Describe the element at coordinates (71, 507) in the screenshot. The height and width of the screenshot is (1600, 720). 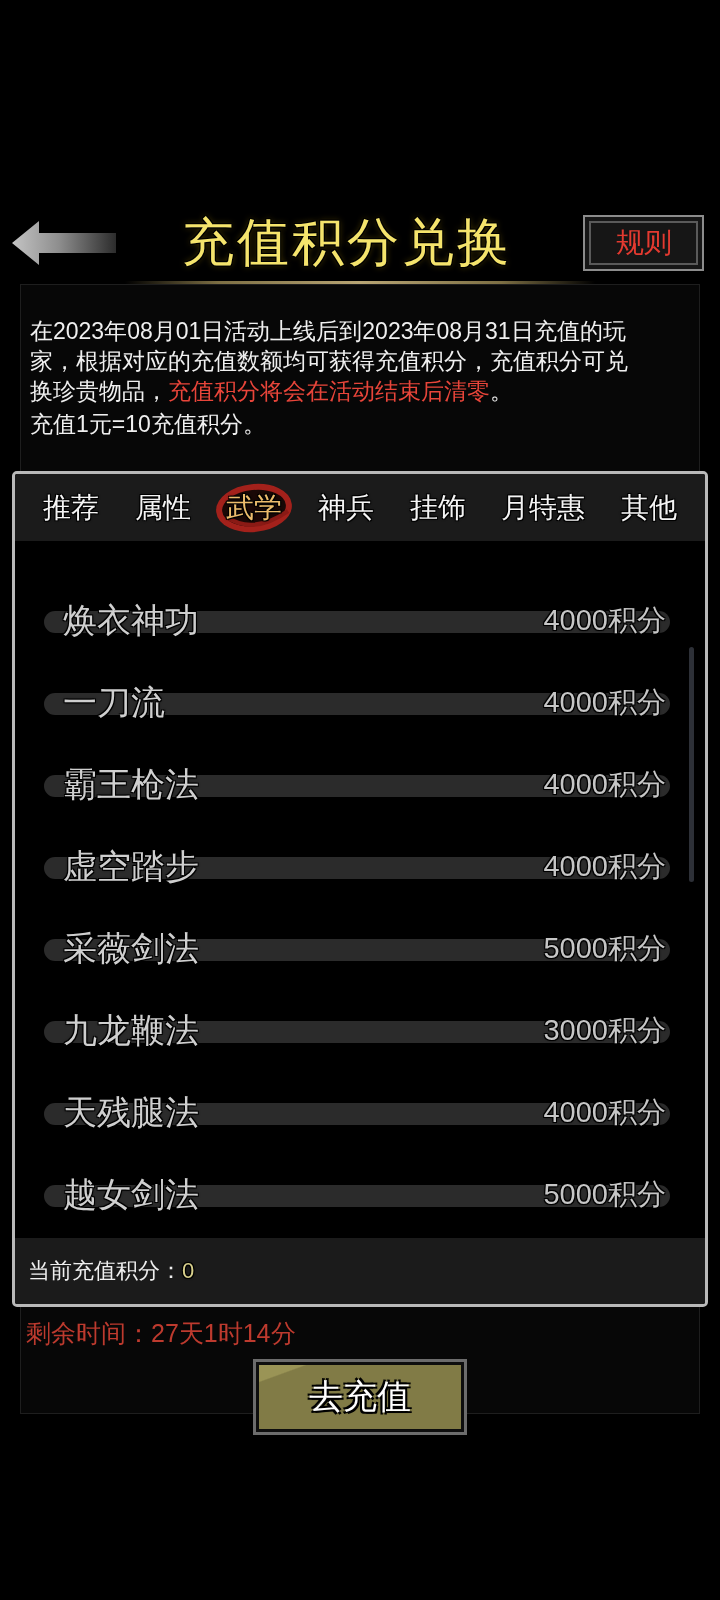
I see `category-tab: 推荐` at that location.